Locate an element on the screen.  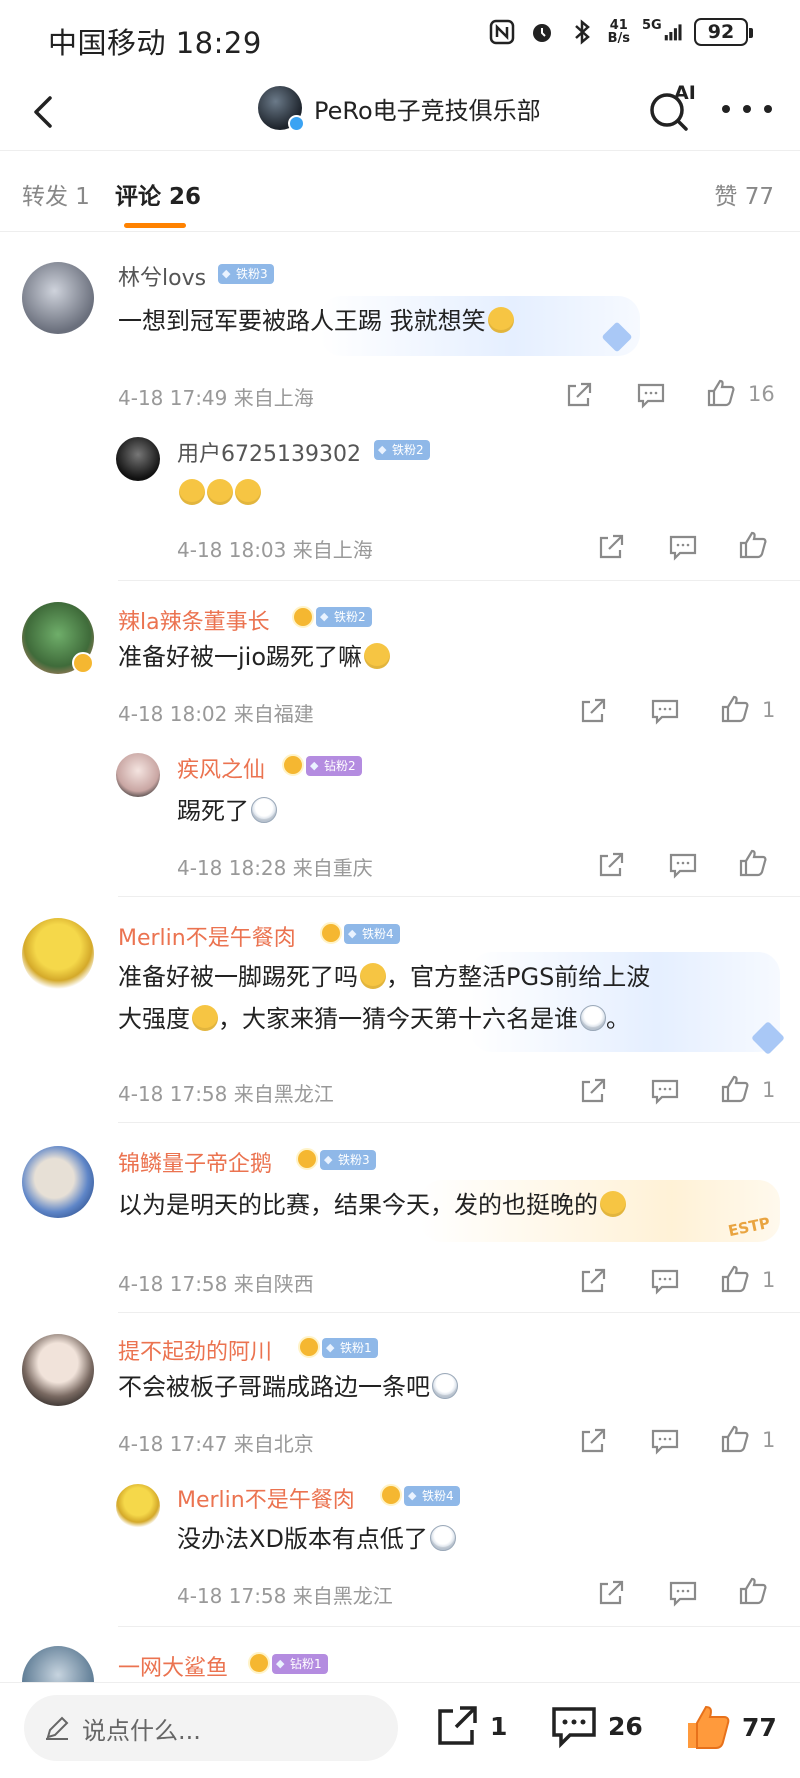
tab-comments: 评论 26 is located at coordinates (158, 194).